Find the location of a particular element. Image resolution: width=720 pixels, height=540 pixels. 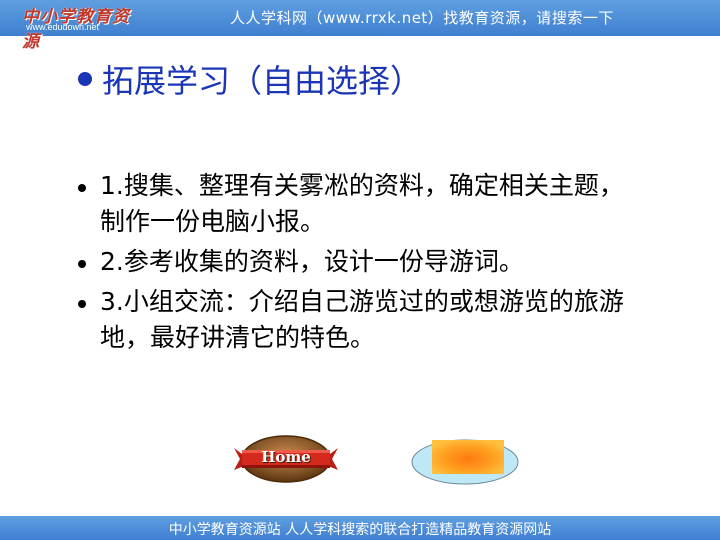

logo-url: www.edudown.net is located at coordinates (63, 27).